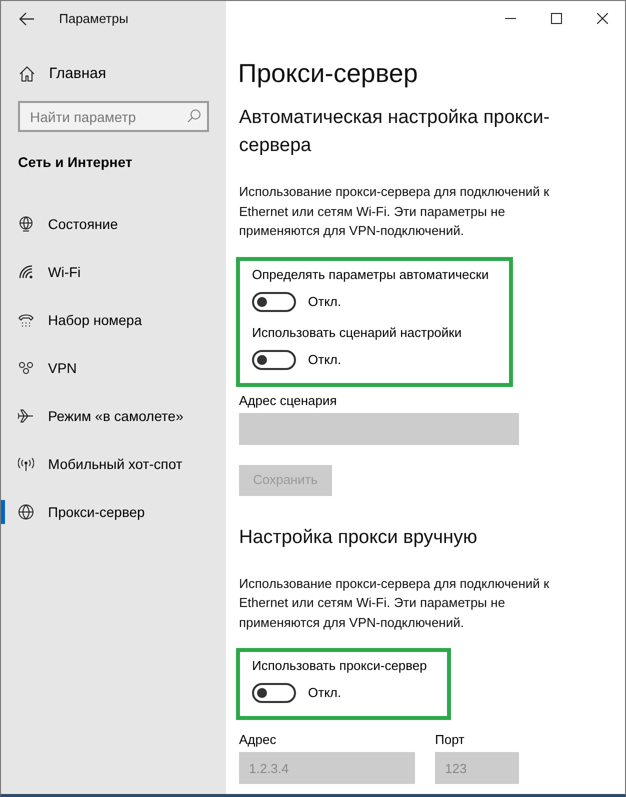  I want to click on phone-icon, so click(26, 320).